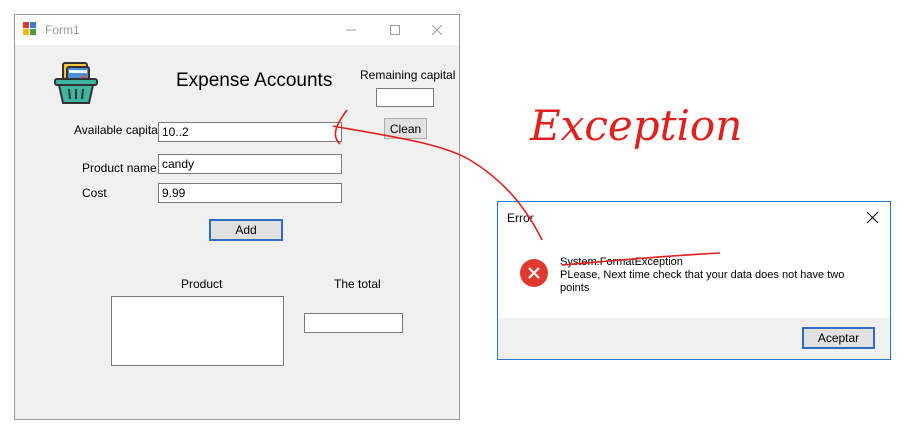 This screenshot has height=440, width=923. Describe the element at coordinates (405, 97) in the screenshot. I see `remaining-capital-field` at that location.